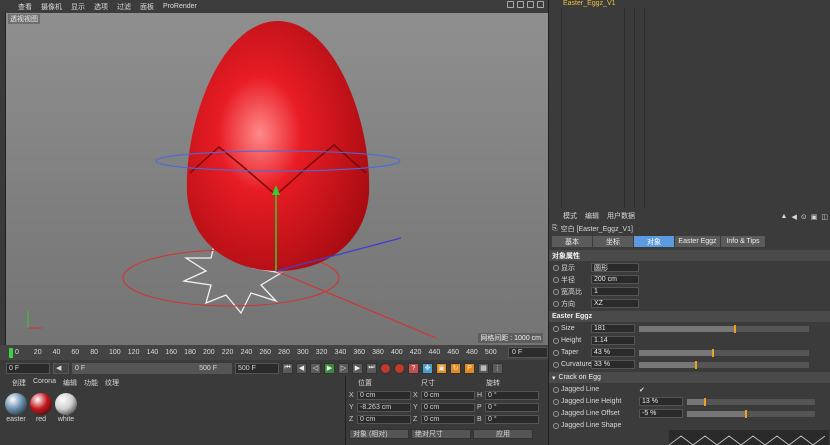 Image resolution: width=830 pixels, height=445 pixels. Describe the element at coordinates (642, 390) in the screenshot. I see `jagged-line-checkbox: ✔` at that location.